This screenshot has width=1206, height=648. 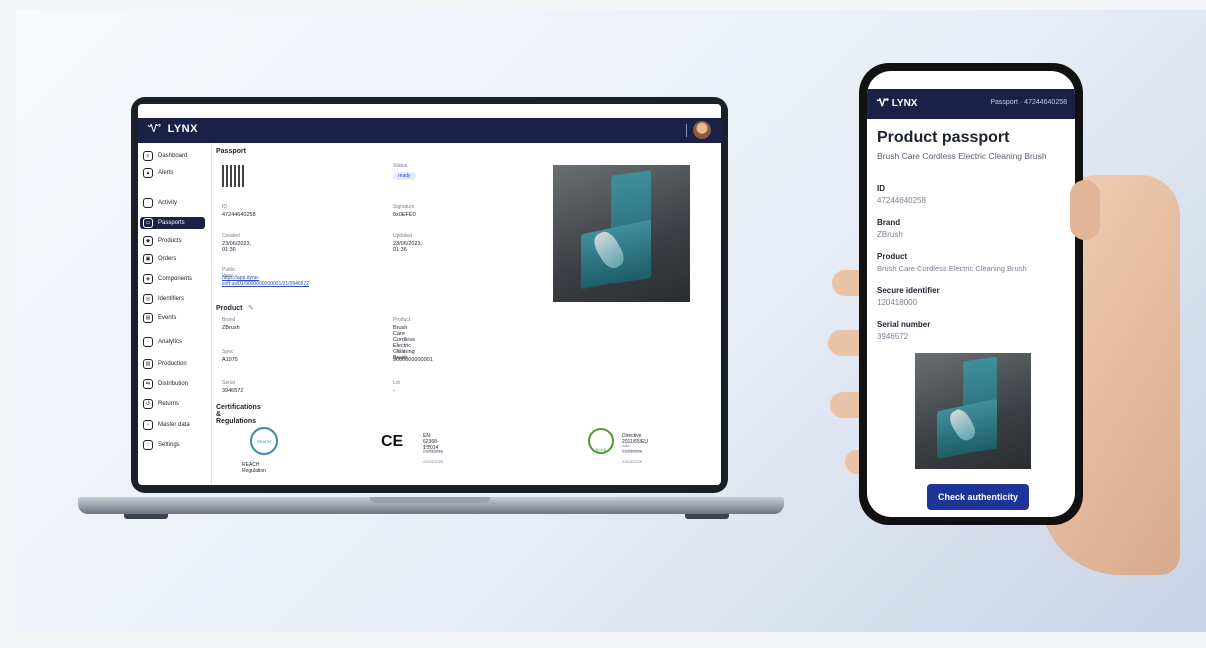 What do you see at coordinates (148, 156) in the screenshot?
I see `dashboard-icon: ≡` at bounding box center [148, 156].